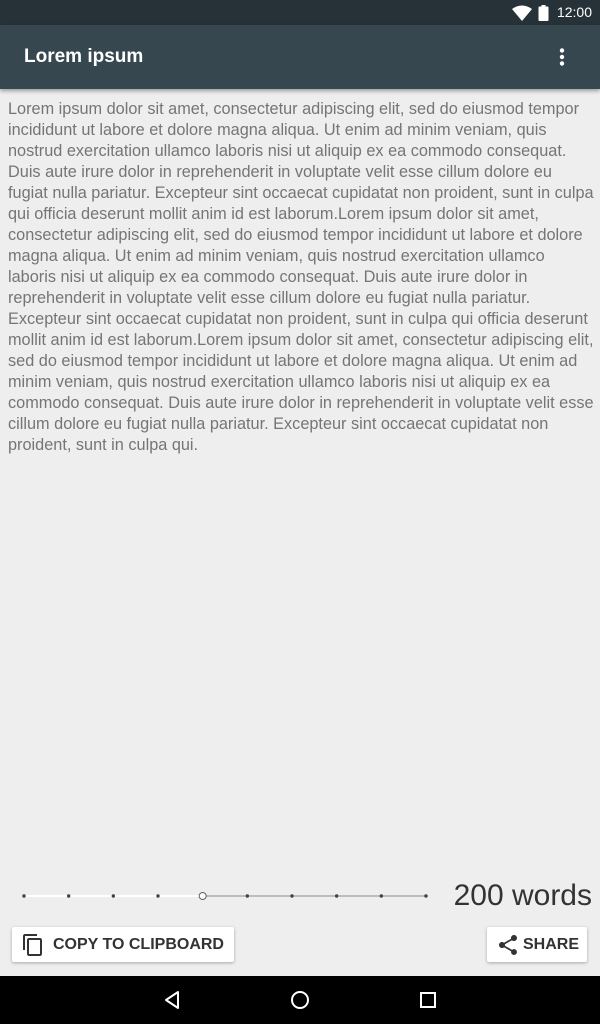  I want to click on wifi-icon, so click(522, 15).